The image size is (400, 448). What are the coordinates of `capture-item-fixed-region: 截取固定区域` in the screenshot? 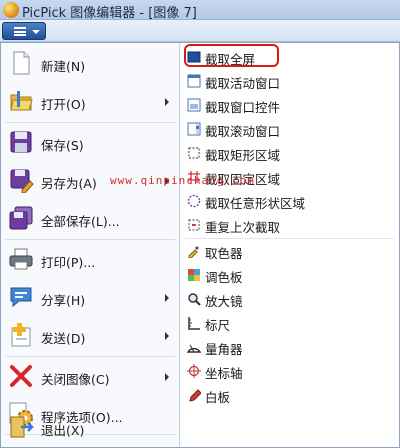 It's located at (290, 177).